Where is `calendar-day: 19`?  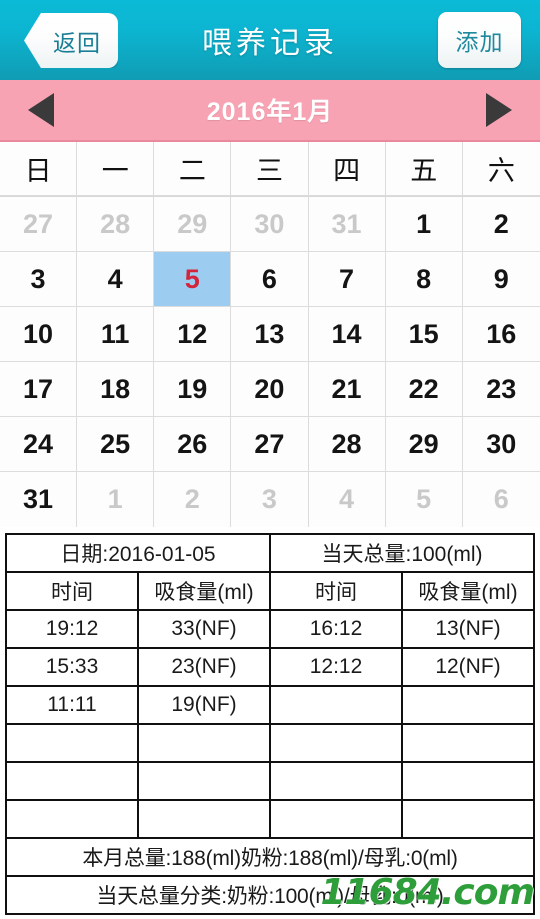 calendar-day: 19 is located at coordinates (193, 389).